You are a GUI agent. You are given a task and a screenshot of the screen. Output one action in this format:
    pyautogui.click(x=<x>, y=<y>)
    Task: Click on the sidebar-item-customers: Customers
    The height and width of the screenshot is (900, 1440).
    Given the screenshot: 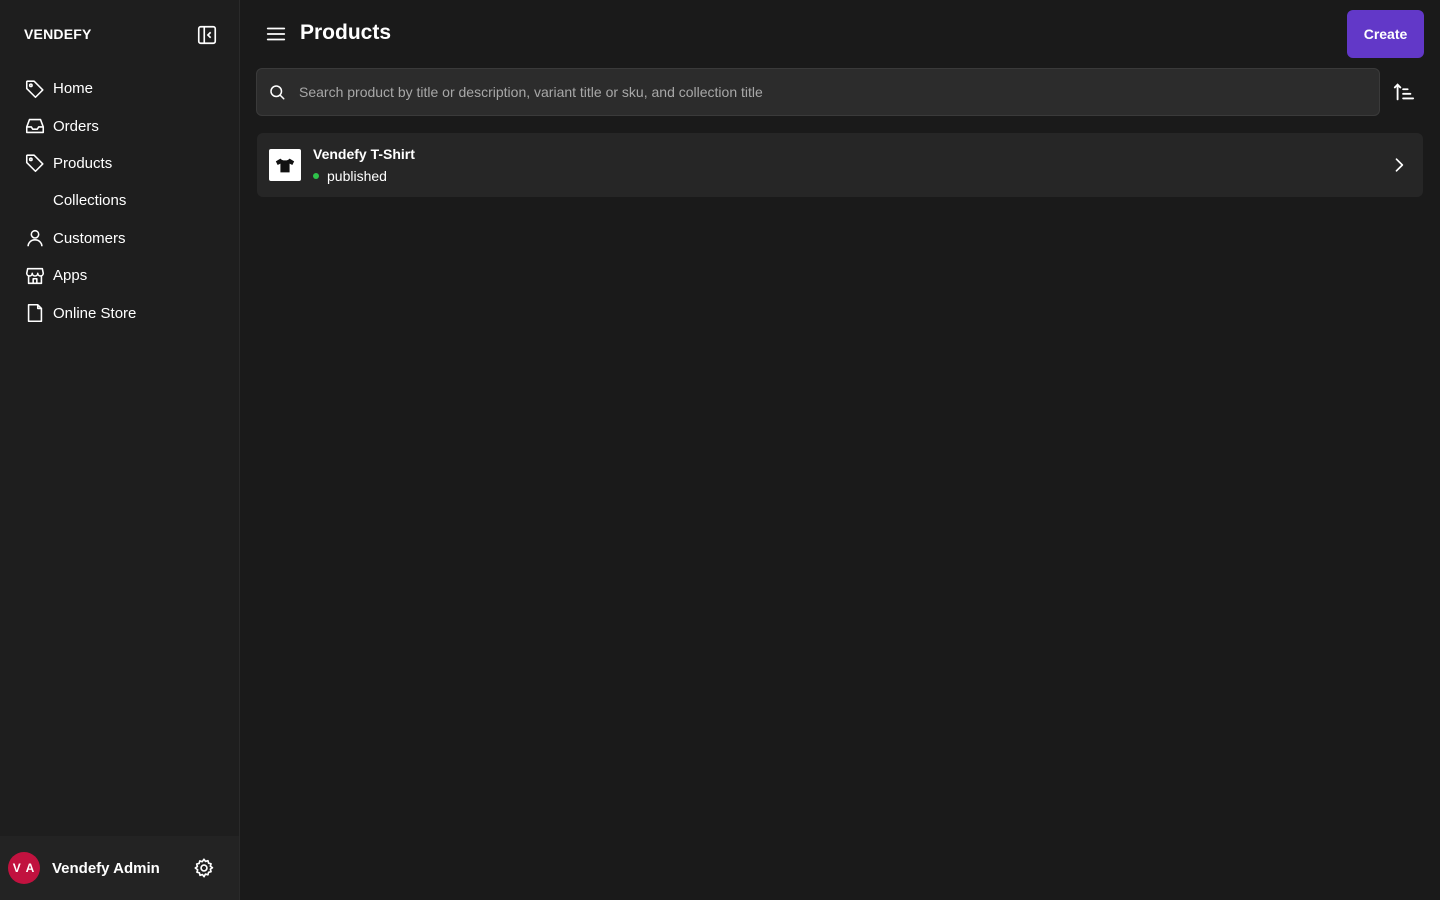 What is the action you would take?
    pyautogui.click(x=119, y=238)
    